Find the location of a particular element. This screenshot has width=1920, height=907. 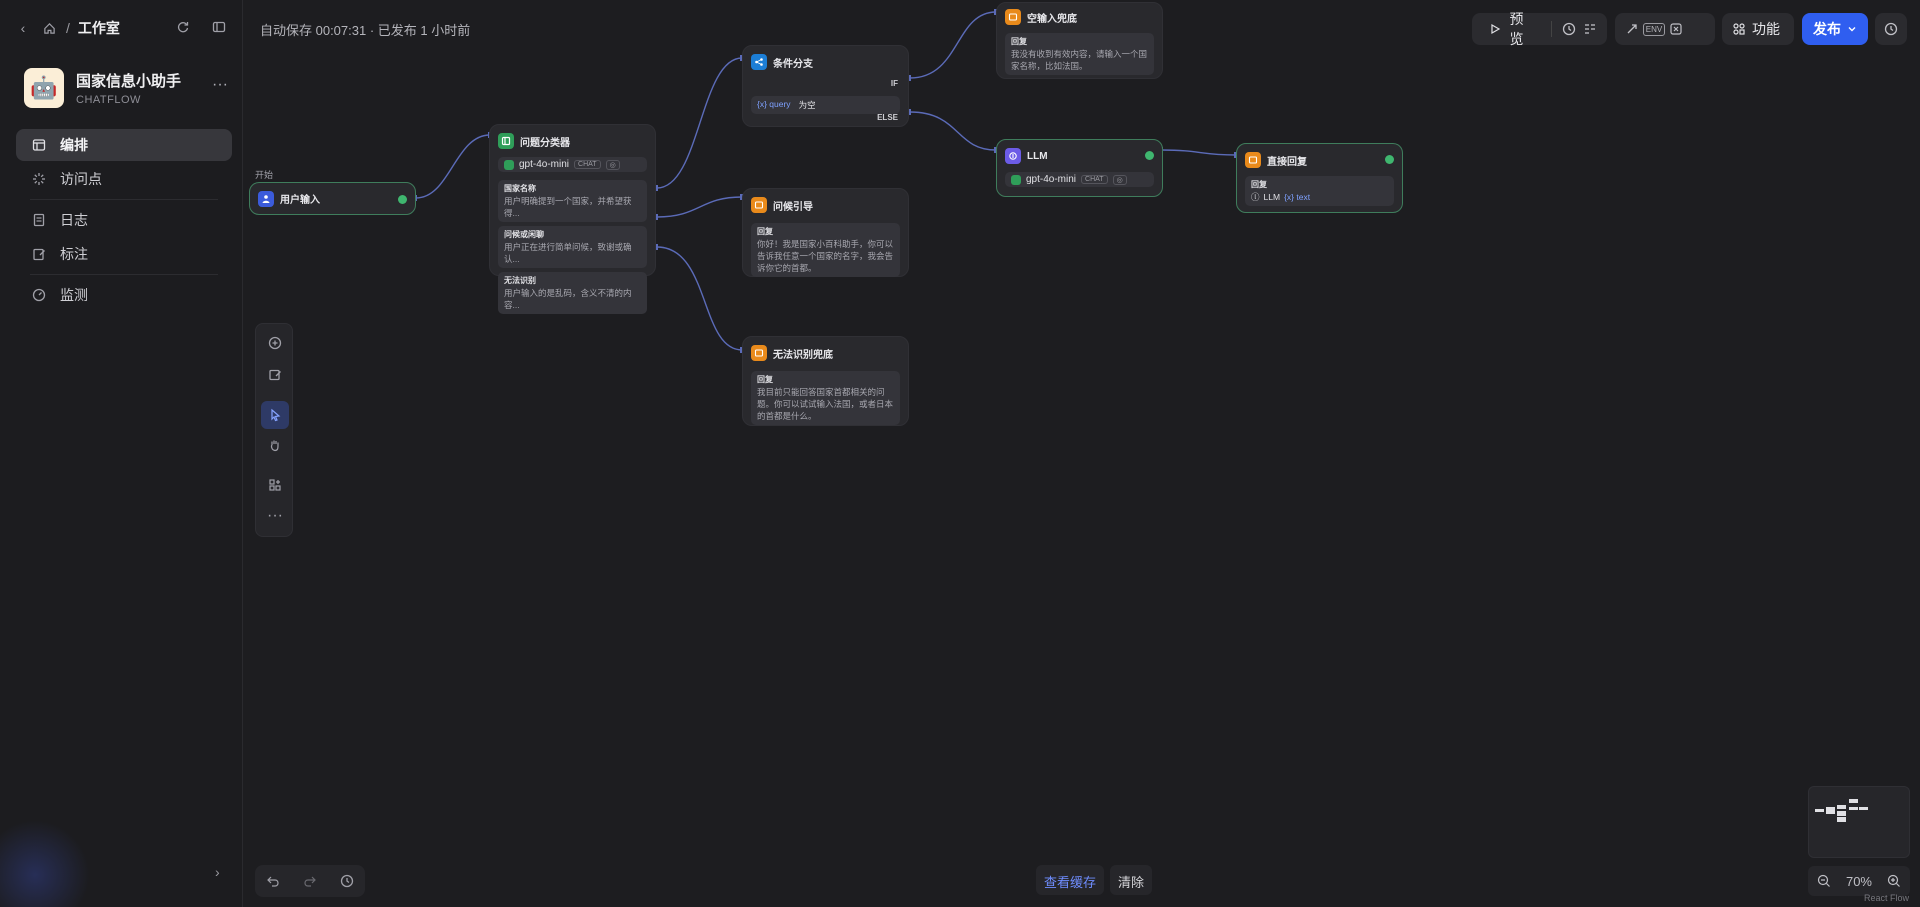

preview-button: 预览 is located at coordinates (1511, 29).